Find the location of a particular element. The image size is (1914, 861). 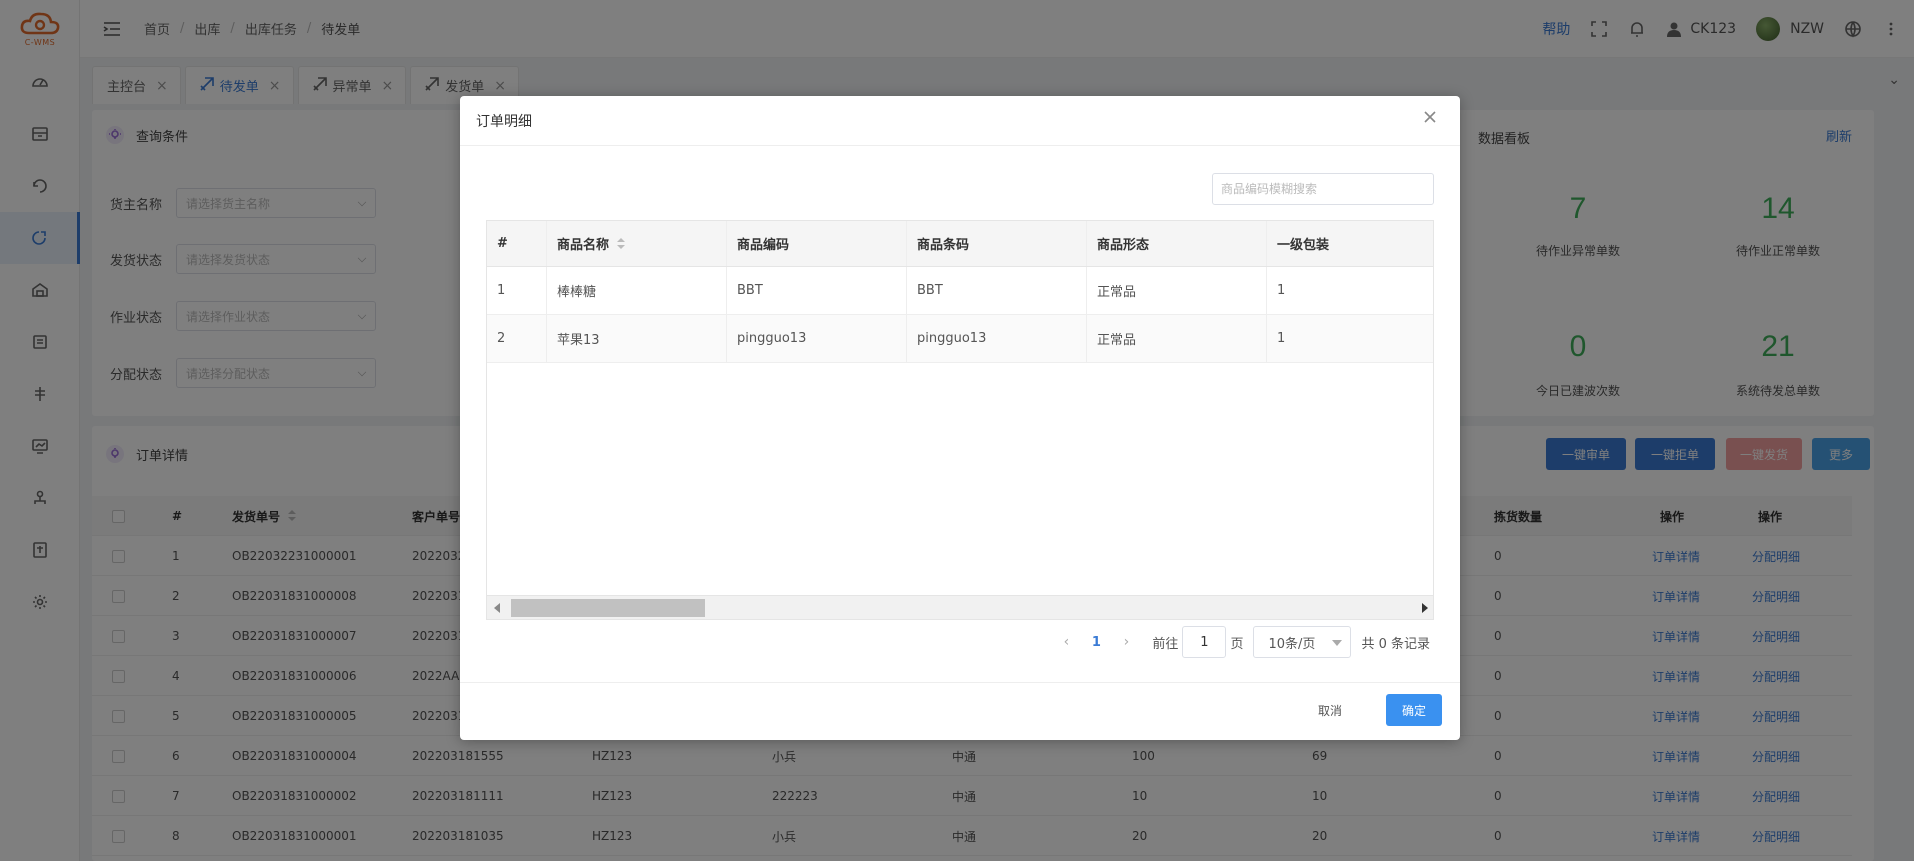

page-size-value: 10条/页 is located at coordinates (1292, 644).